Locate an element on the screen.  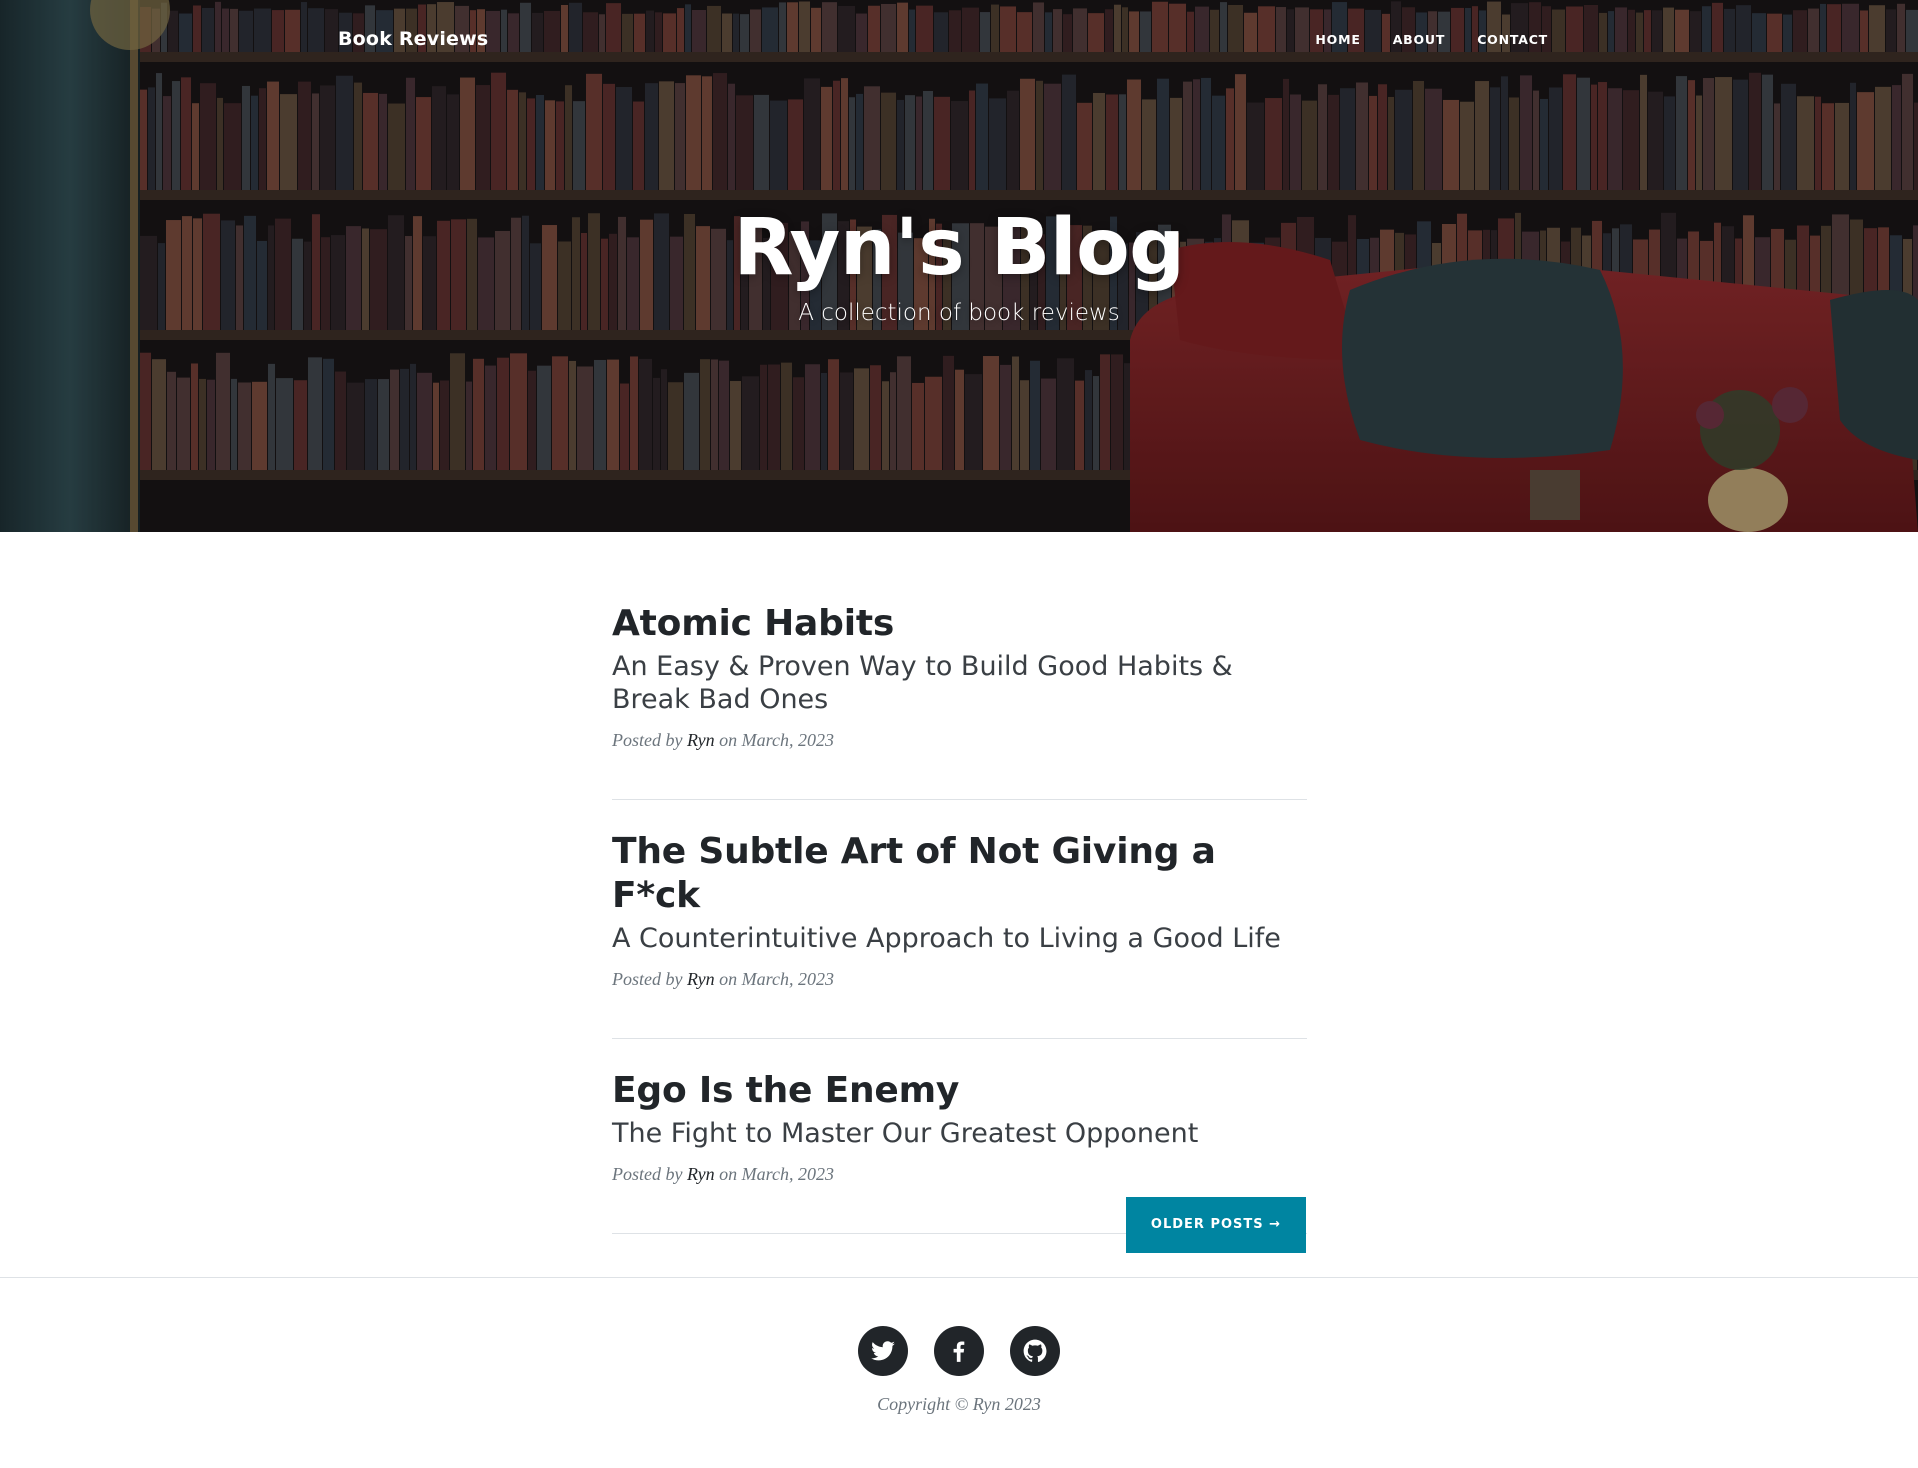
social-links is located at coordinates (959, 1351).